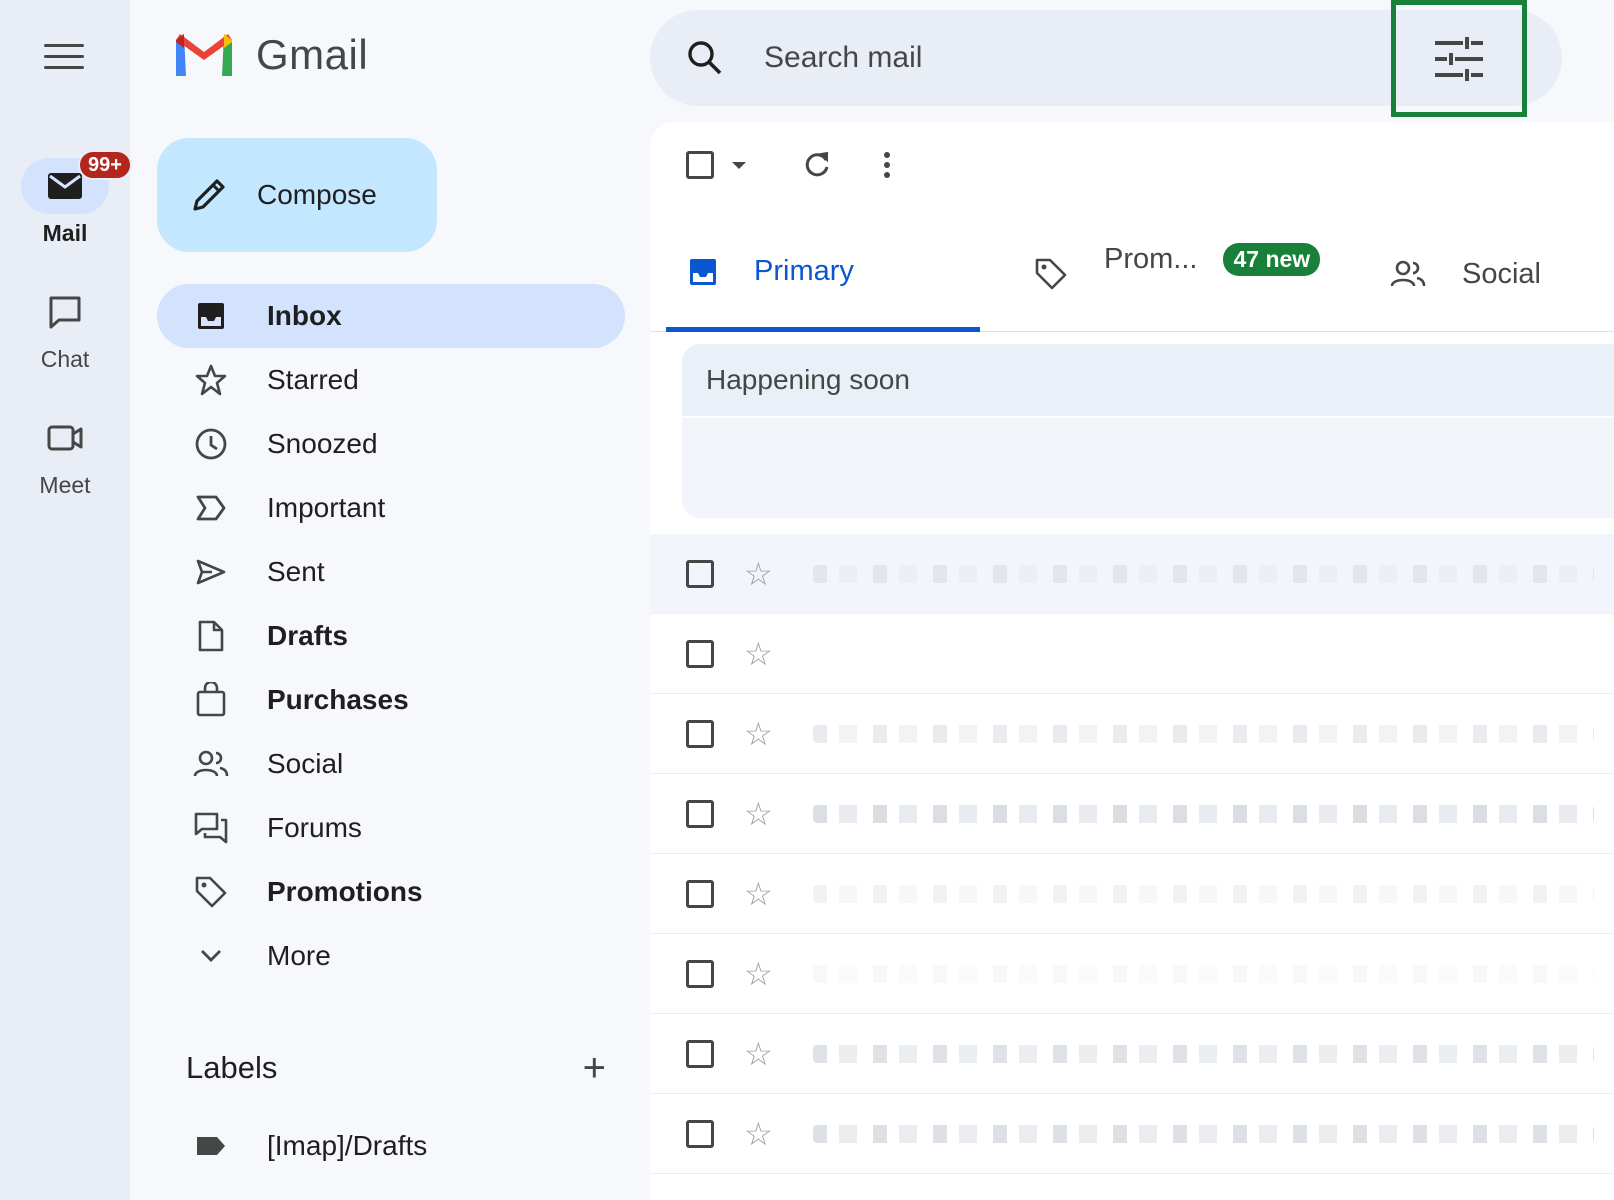 This screenshot has height=1200, width=1614. What do you see at coordinates (391, 764) in the screenshot?
I see `nav-item-social: Social` at bounding box center [391, 764].